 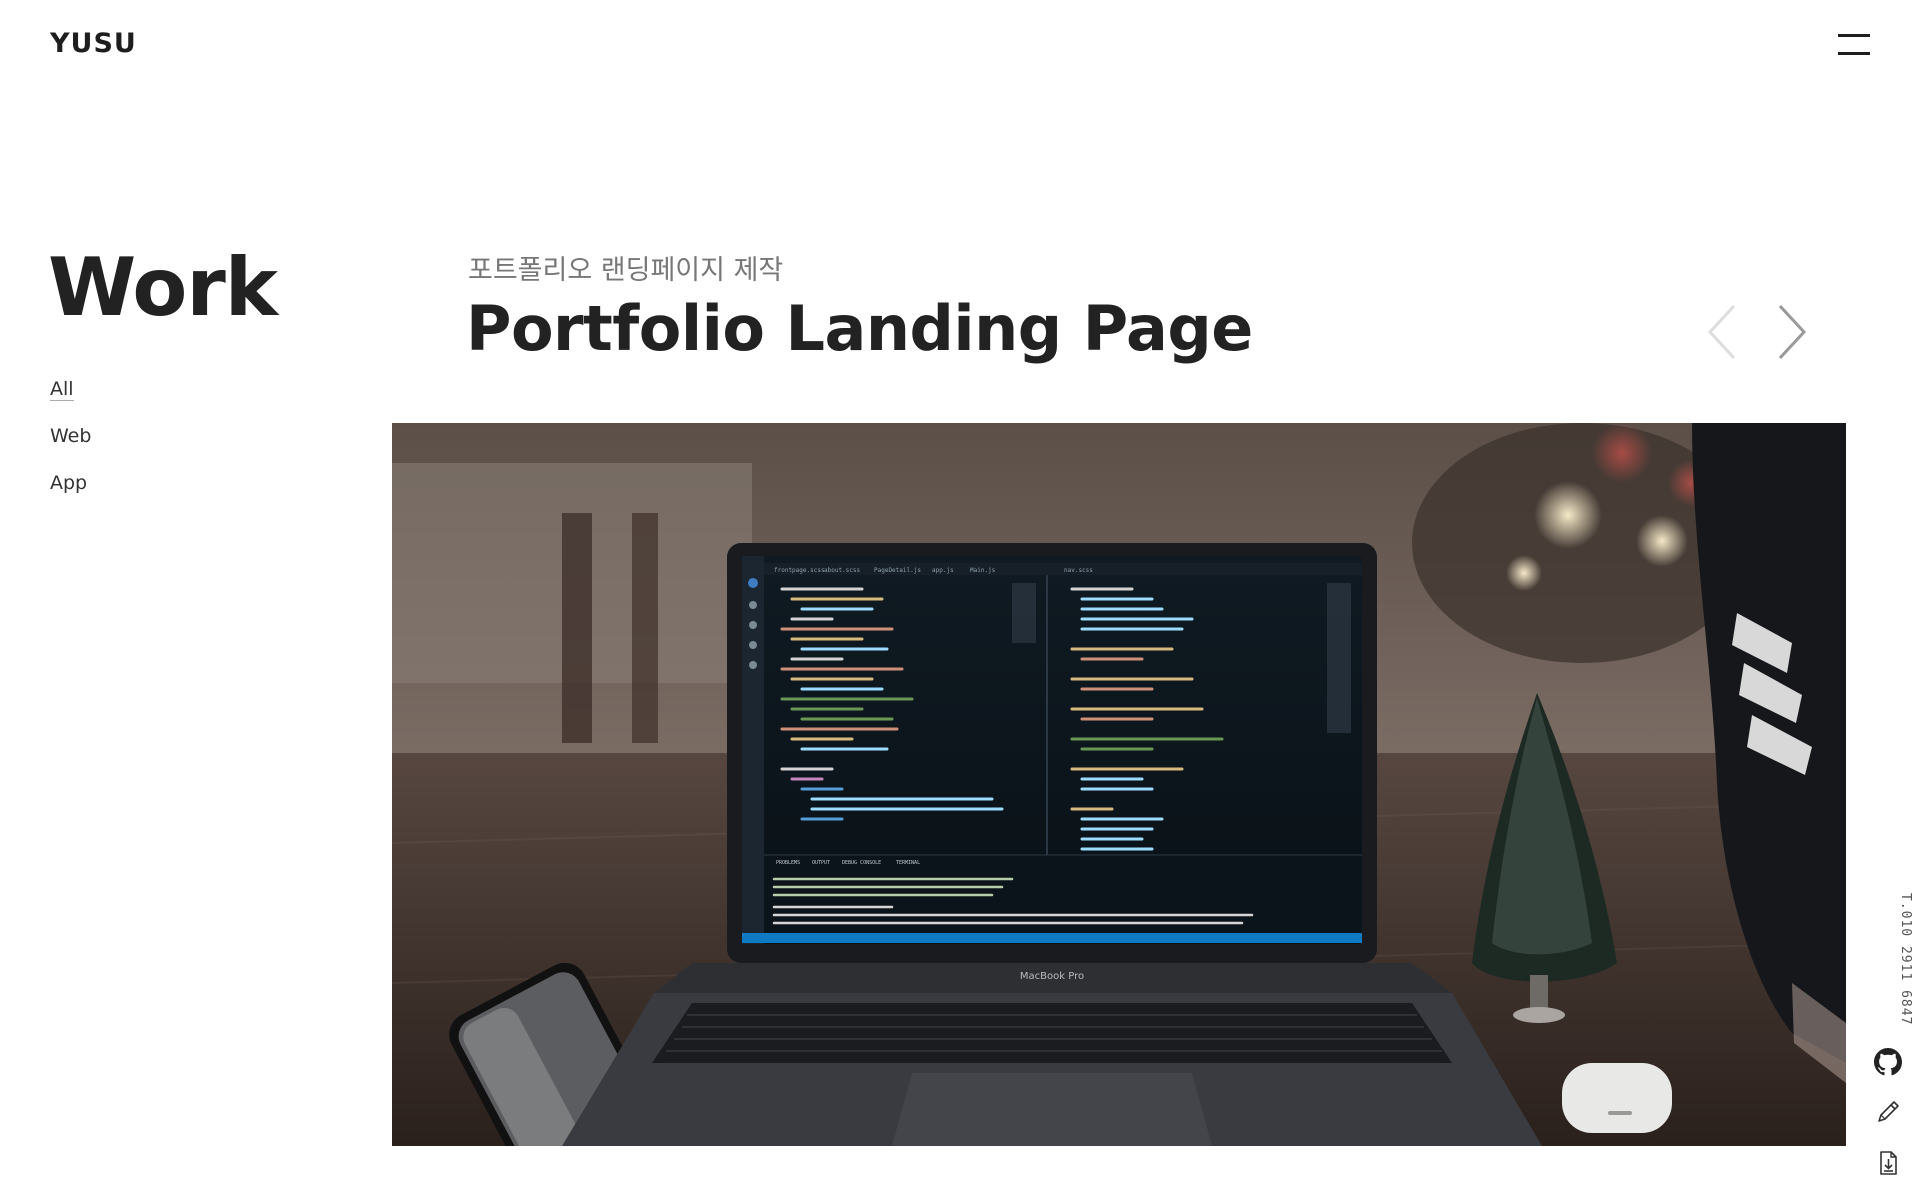 I want to click on section-title: Work, so click(x=163, y=287).